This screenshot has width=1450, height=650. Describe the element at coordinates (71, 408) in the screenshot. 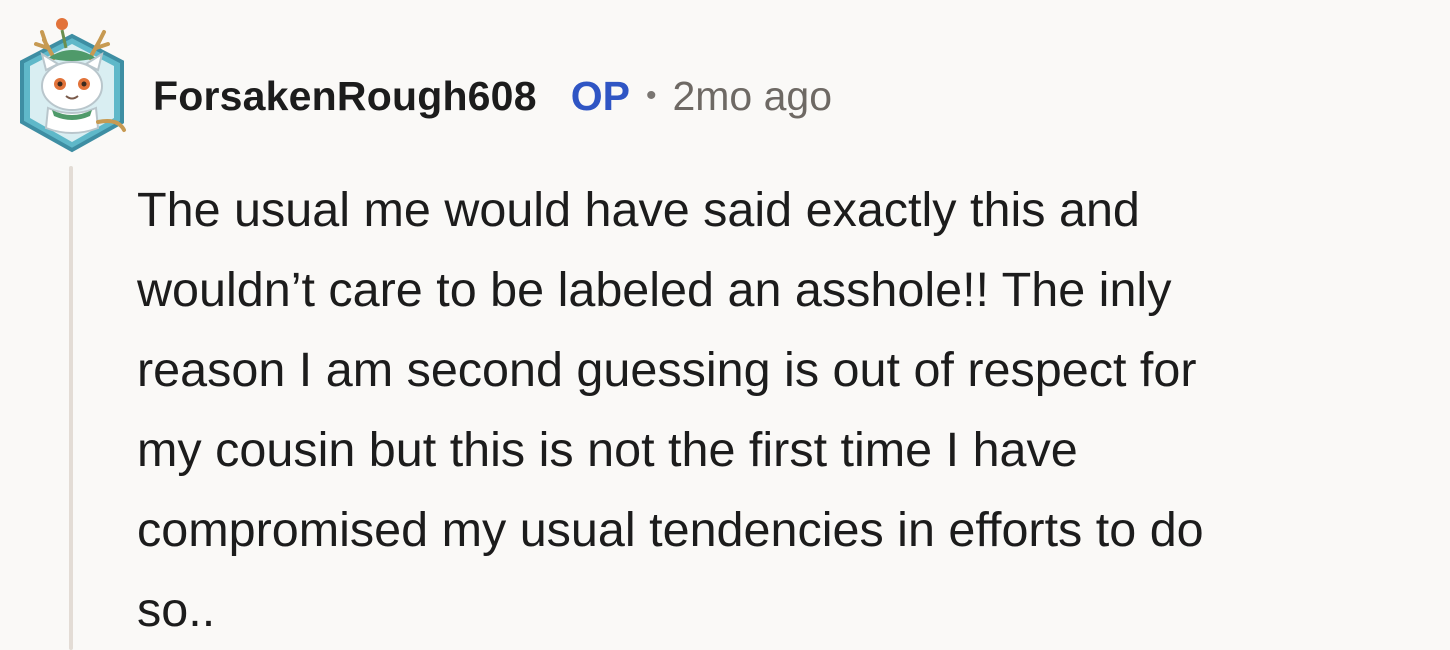

I see `thread-line` at that location.